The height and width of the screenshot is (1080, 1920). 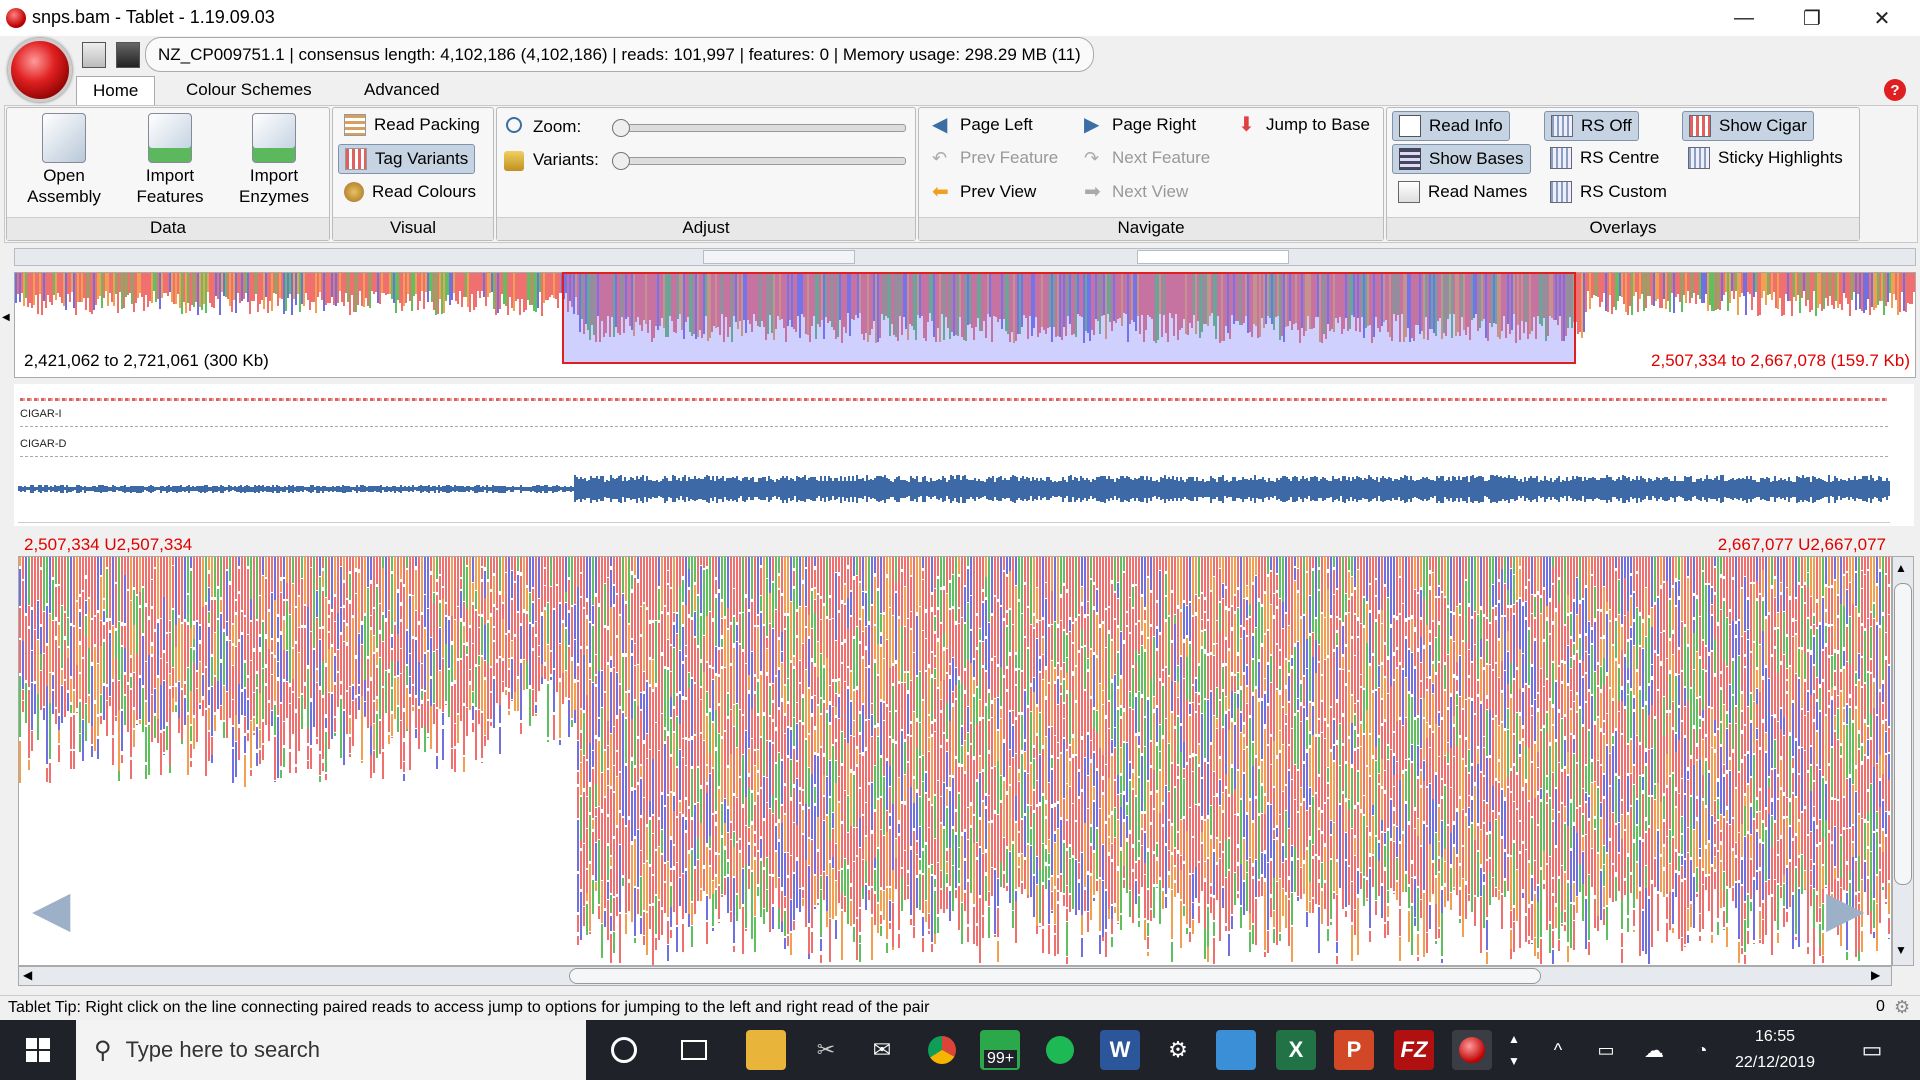 I want to click on rs-custom-button: RS Custom, so click(x=1608, y=192).